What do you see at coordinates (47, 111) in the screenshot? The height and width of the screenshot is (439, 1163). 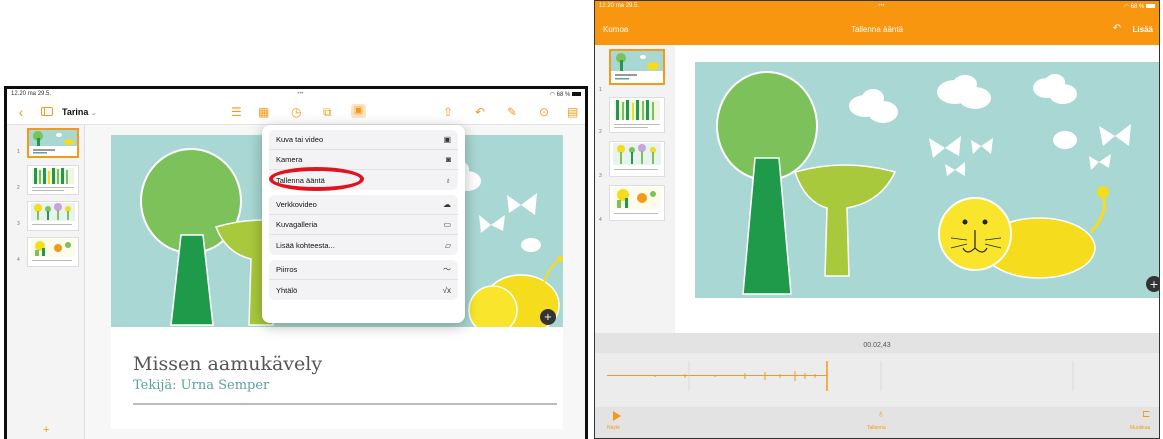 I see `sidebar-icon` at bounding box center [47, 111].